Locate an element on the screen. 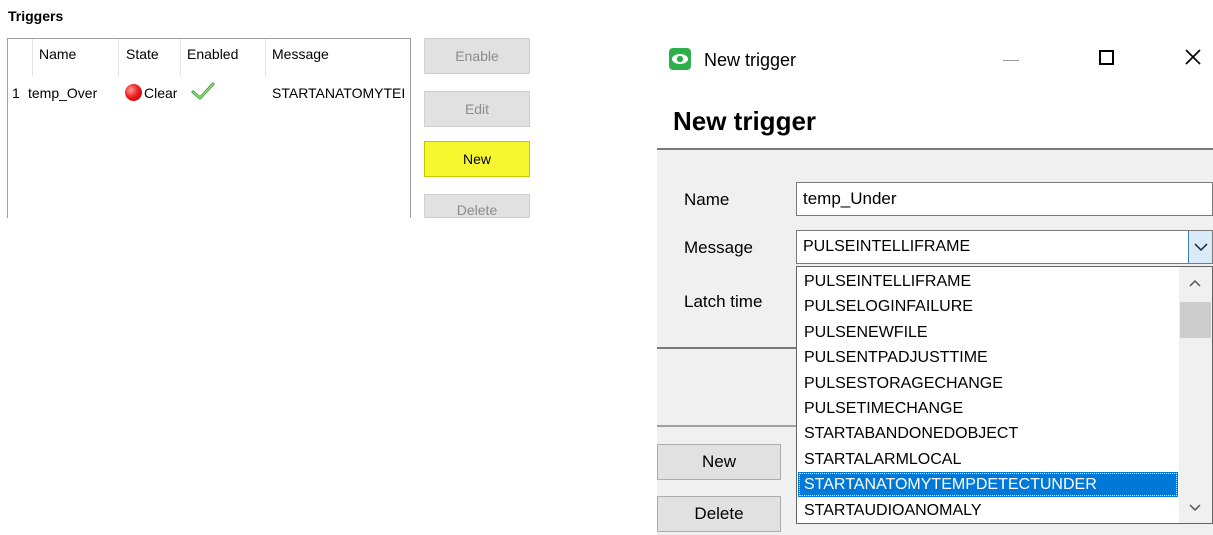 This screenshot has height=535, width=1213. dropdown-item: PULSELOGINFAILURE is located at coordinates (988, 306).